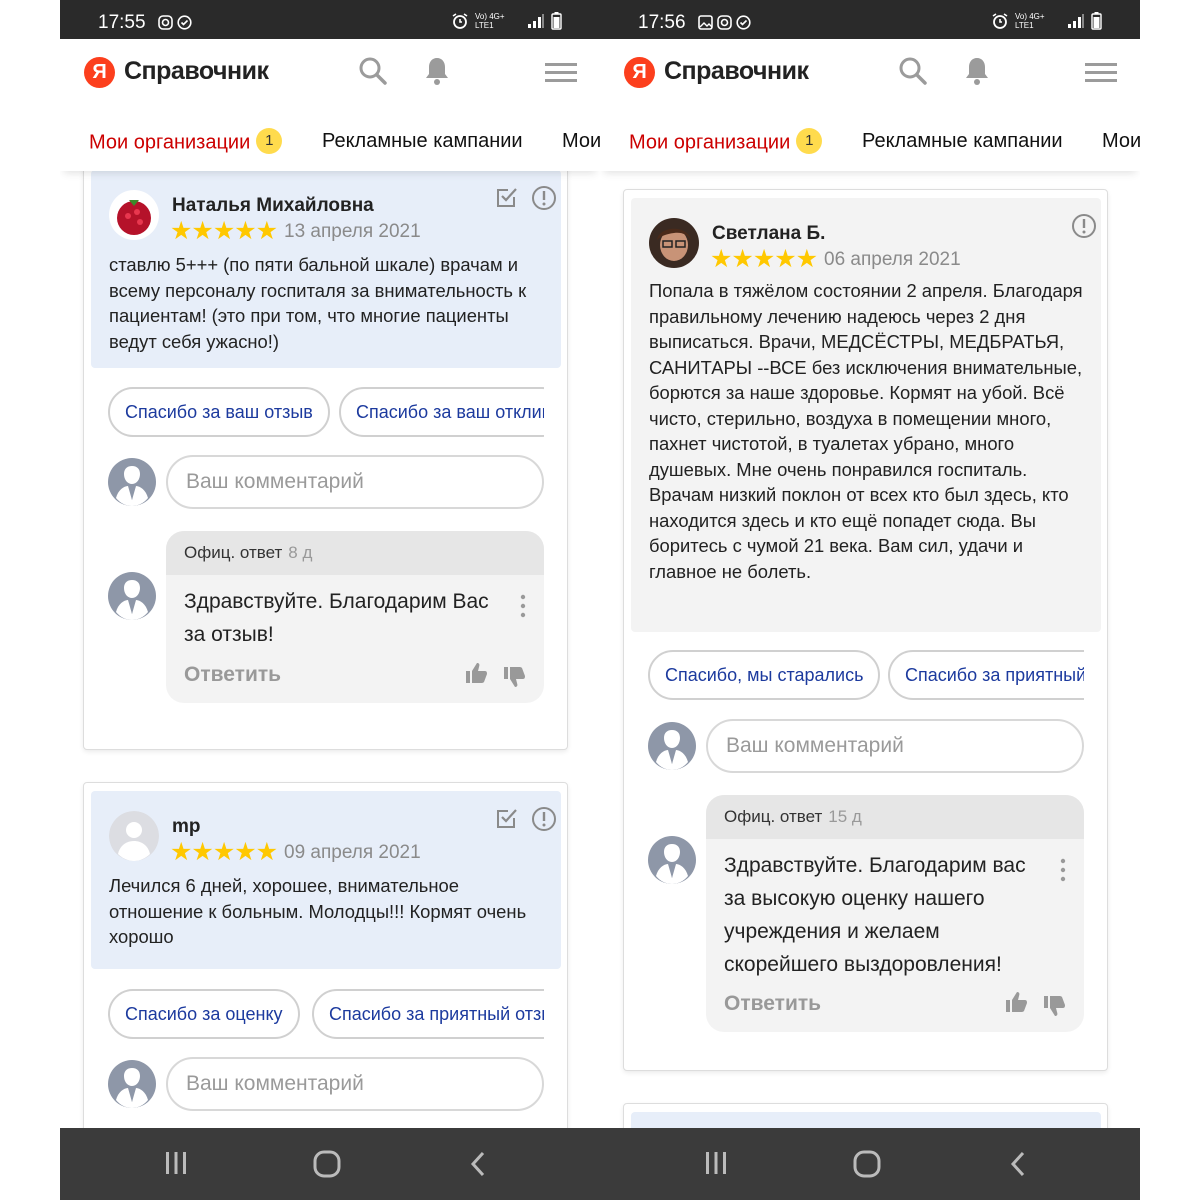 The image size is (1200, 1200). What do you see at coordinates (273, 206) in the screenshot?
I see `review-author: Наталья Михайловна` at bounding box center [273, 206].